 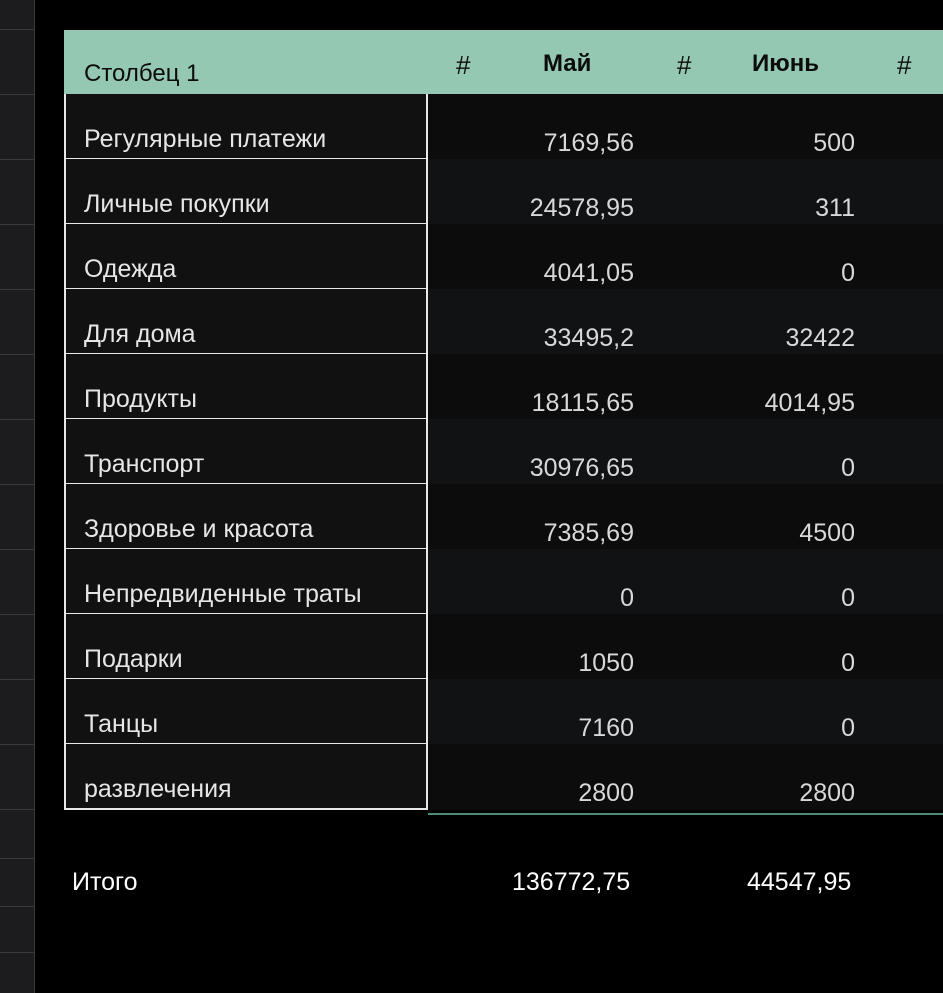 I want to click on category-label: Транспорт, so click(x=144, y=464).